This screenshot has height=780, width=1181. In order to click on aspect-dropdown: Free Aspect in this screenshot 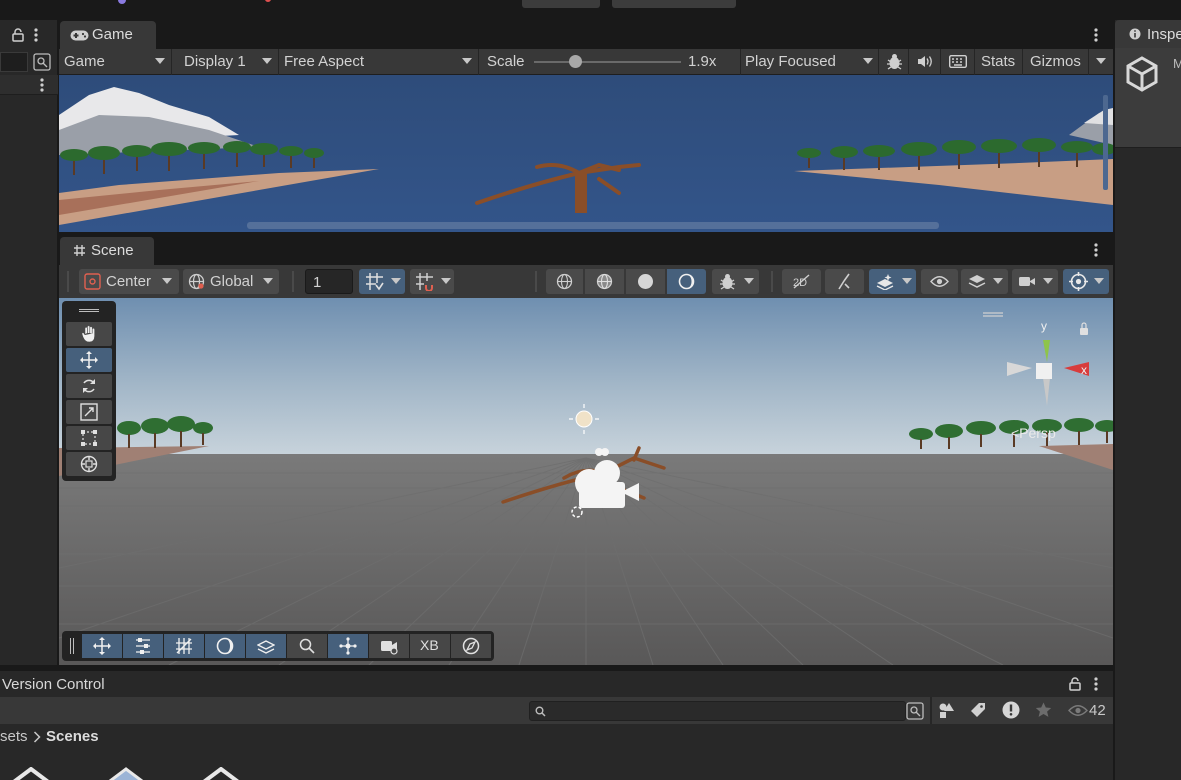, I will do `click(379, 62)`.